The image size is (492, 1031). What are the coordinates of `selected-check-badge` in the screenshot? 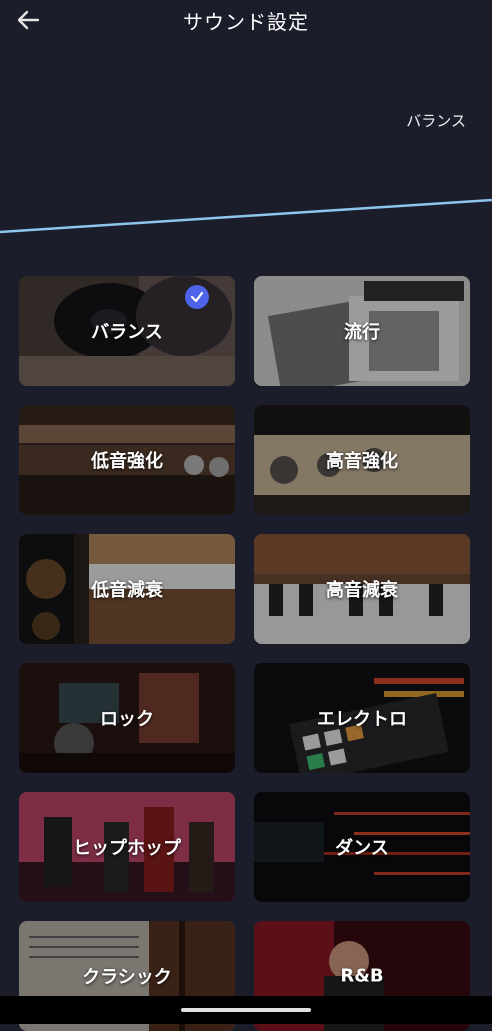 It's located at (197, 297).